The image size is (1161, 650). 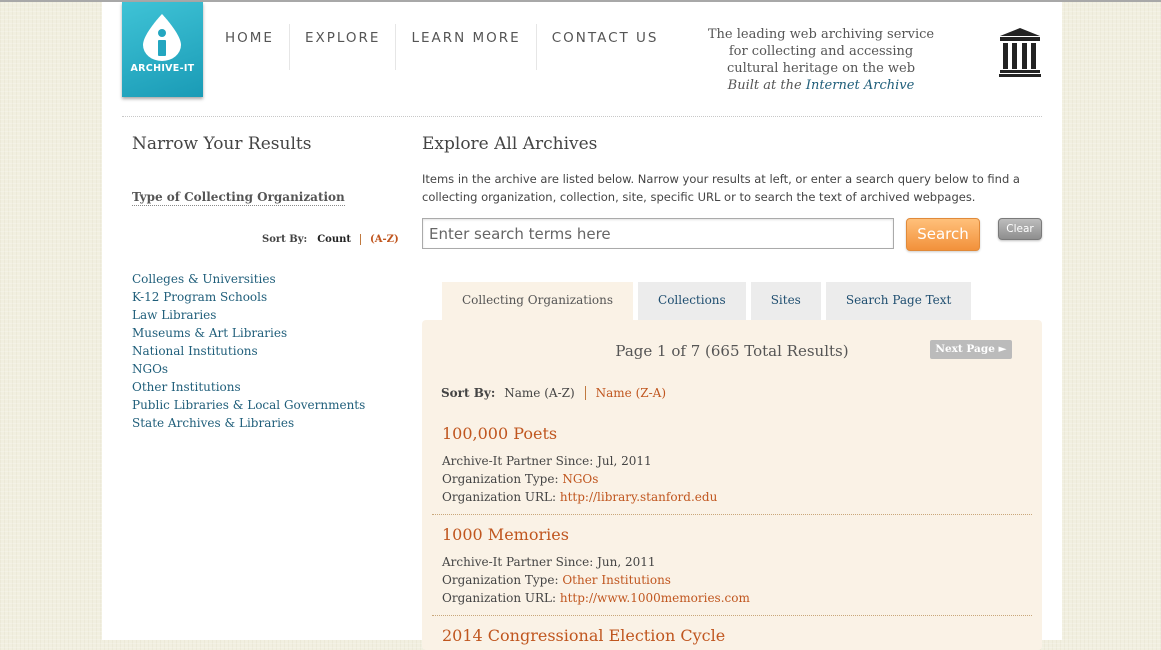 I want to click on nav-learn-more: LEARN MORE, so click(x=466, y=47).